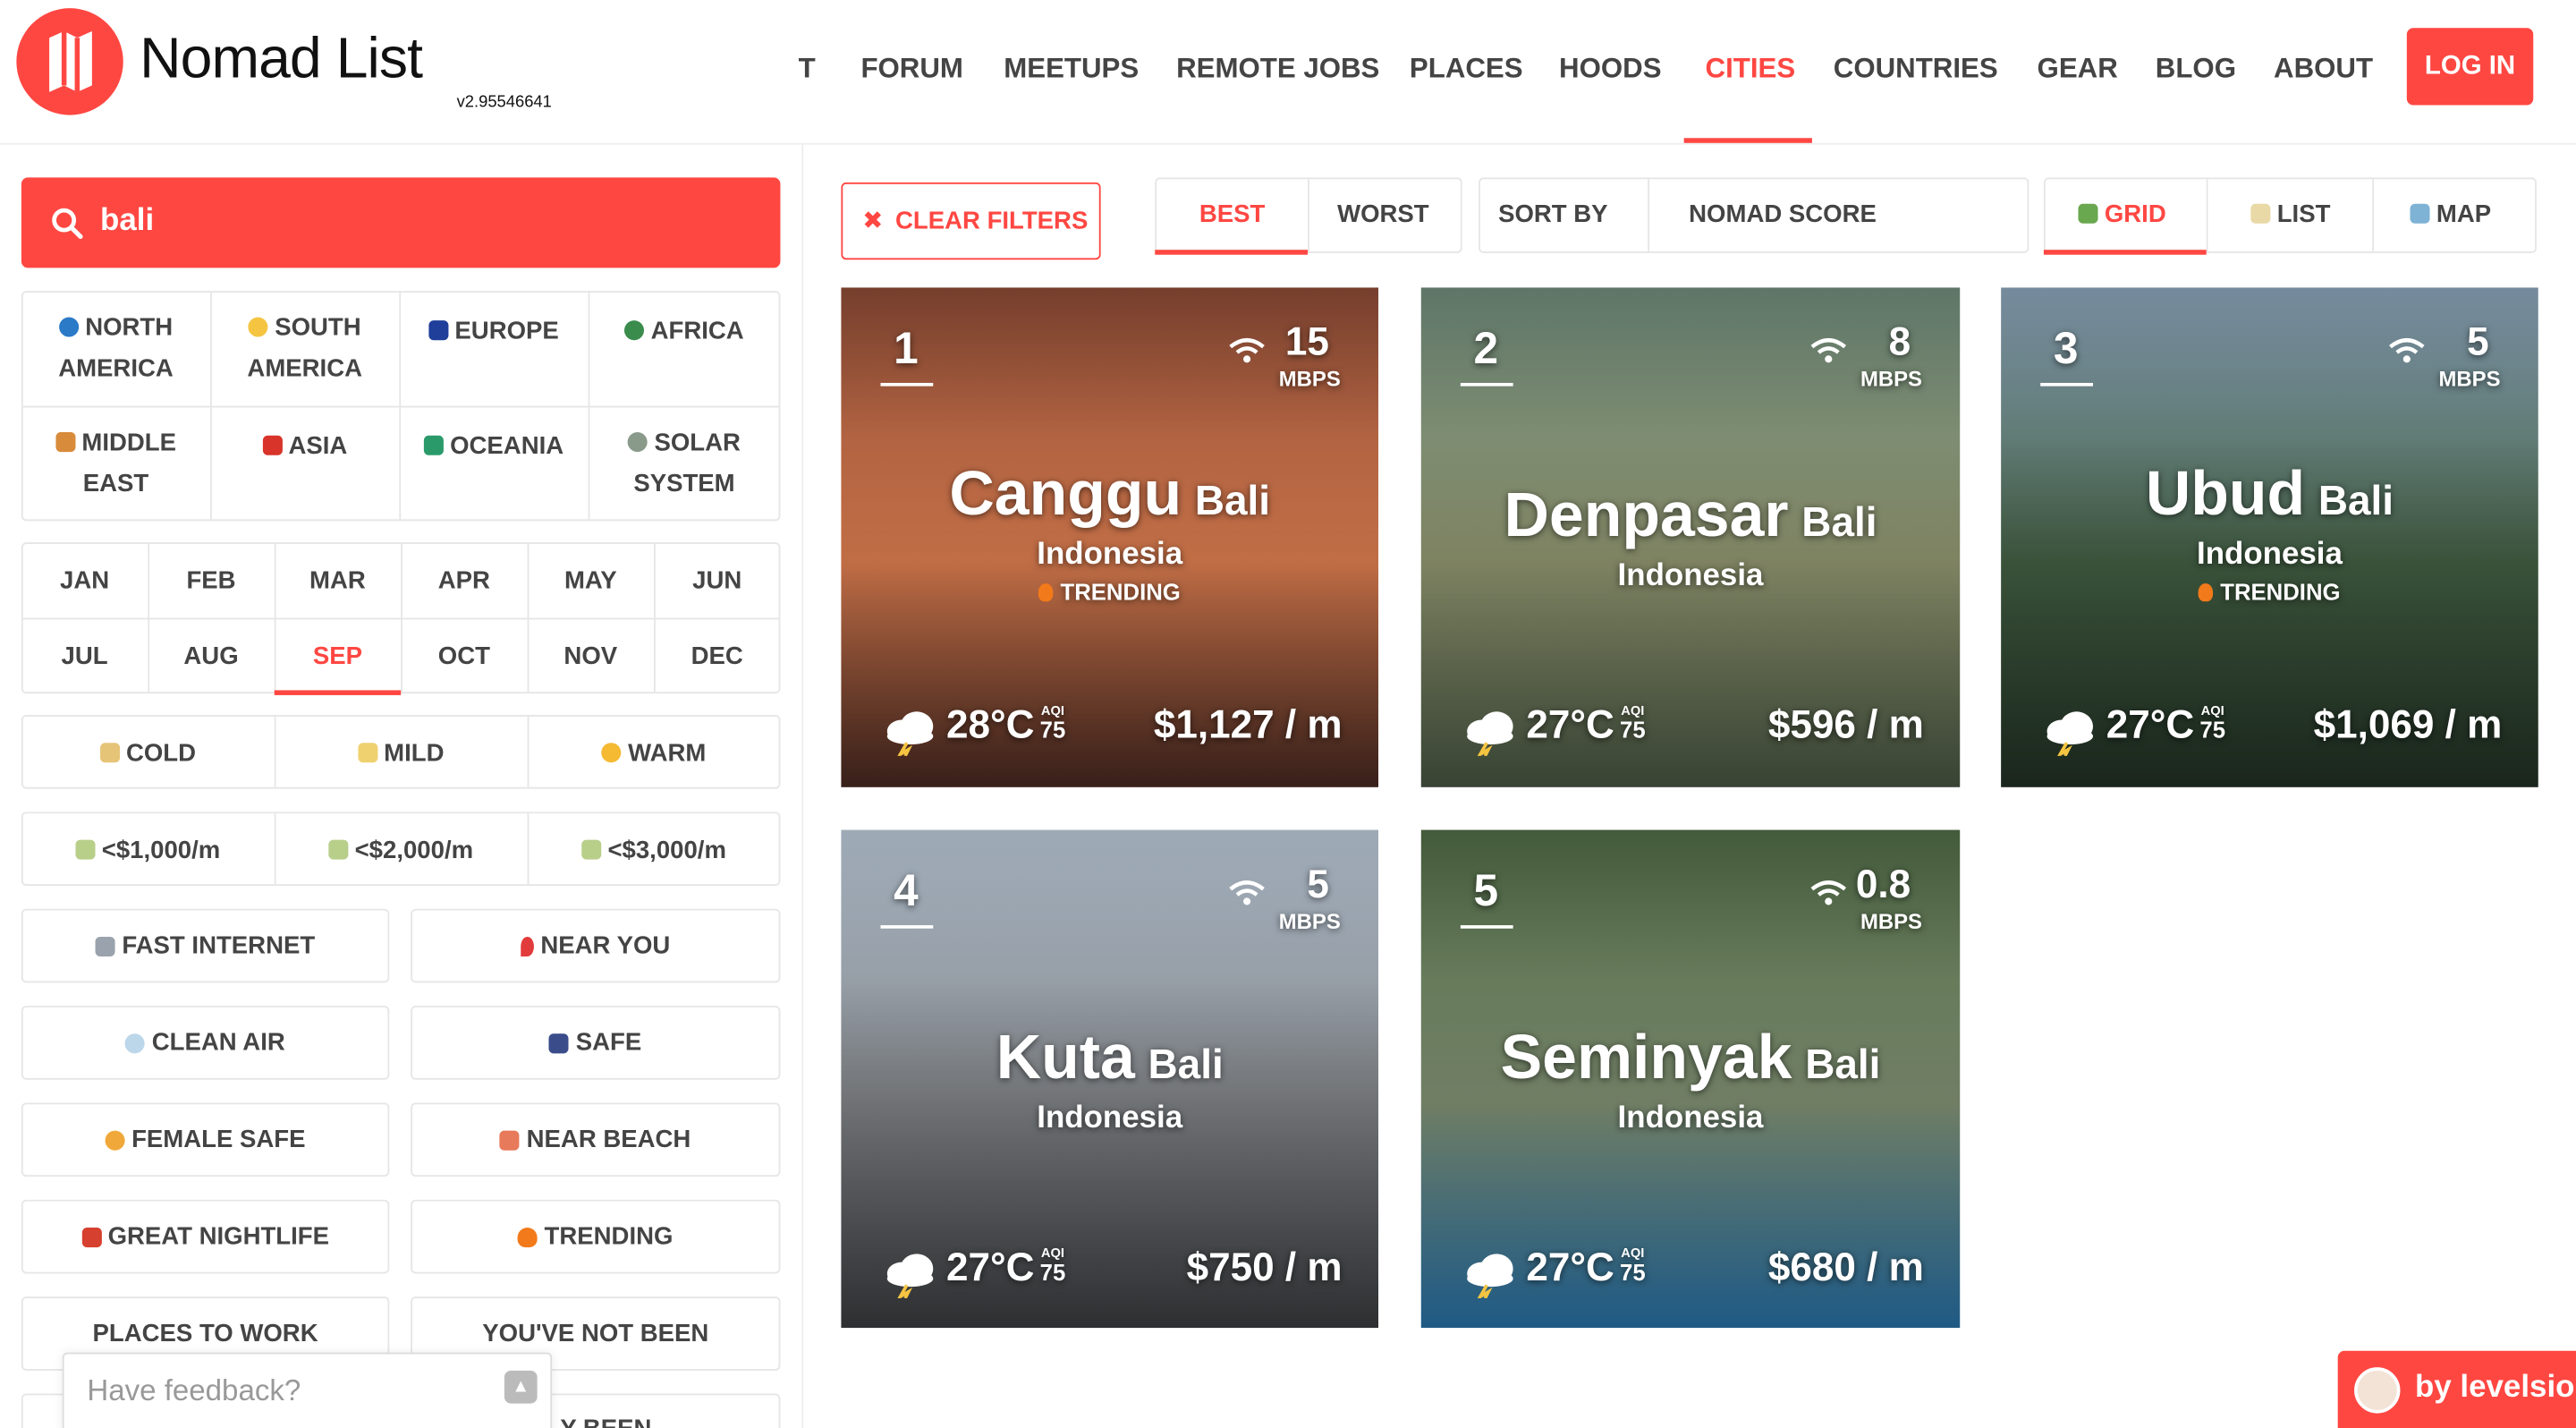 This screenshot has width=2576, height=1428. Describe the element at coordinates (135, 1043) in the screenshot. I see `wind-icon` at that location.